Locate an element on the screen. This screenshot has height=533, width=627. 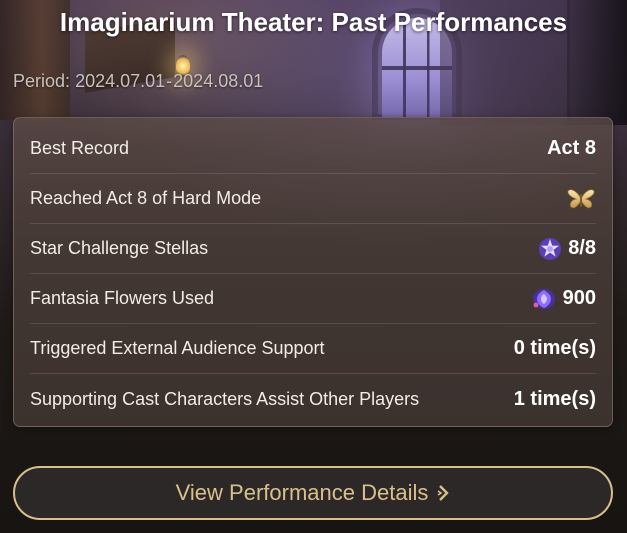
stat-value-container: Act 8 is located at coordinates (571, 148).